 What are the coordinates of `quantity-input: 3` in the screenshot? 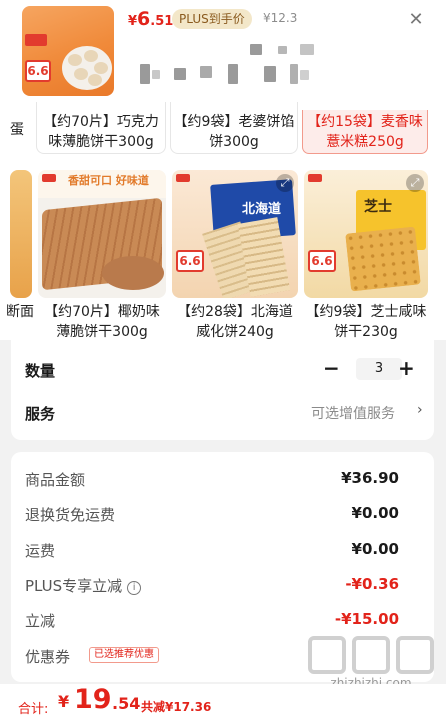 It's located at (379, 369).